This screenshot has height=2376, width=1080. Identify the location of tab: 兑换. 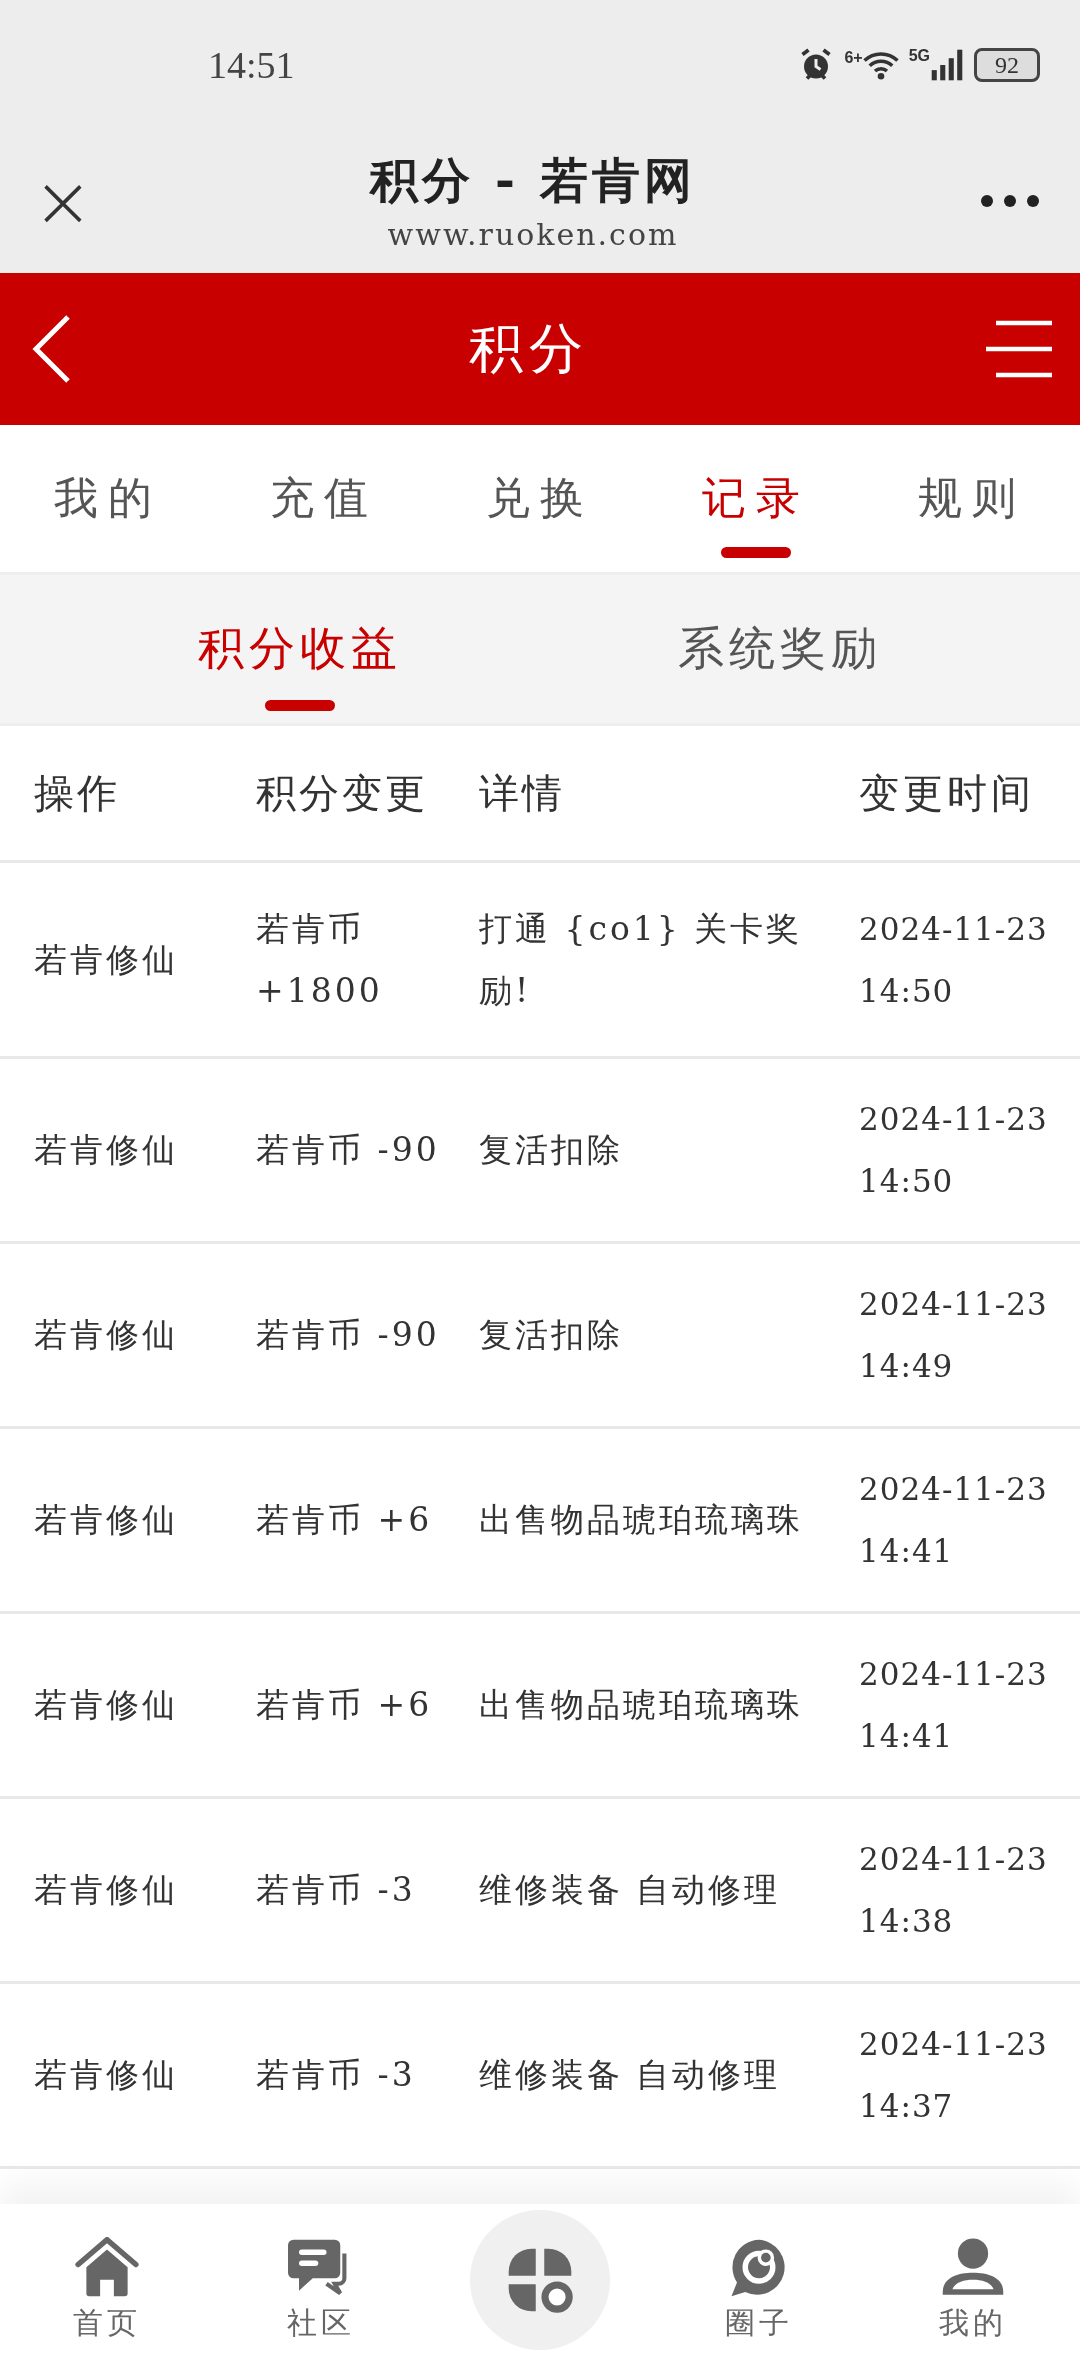
(540, 498).